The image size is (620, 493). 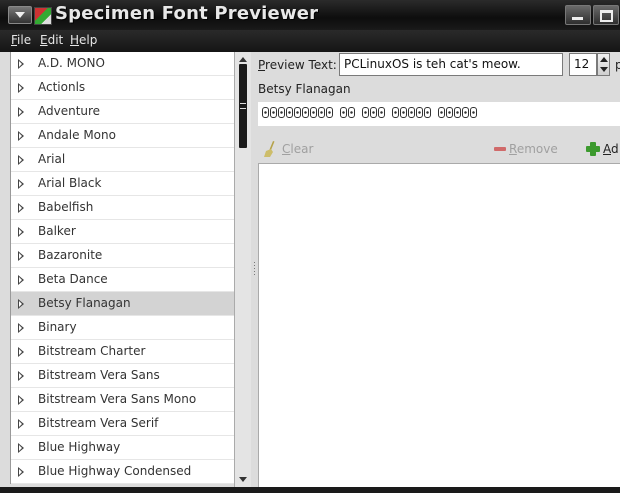 What do you see at coordinates (122, 88) in the screenshot?
I see `font-list-item: Actionls` at bounding box center [122, 88].